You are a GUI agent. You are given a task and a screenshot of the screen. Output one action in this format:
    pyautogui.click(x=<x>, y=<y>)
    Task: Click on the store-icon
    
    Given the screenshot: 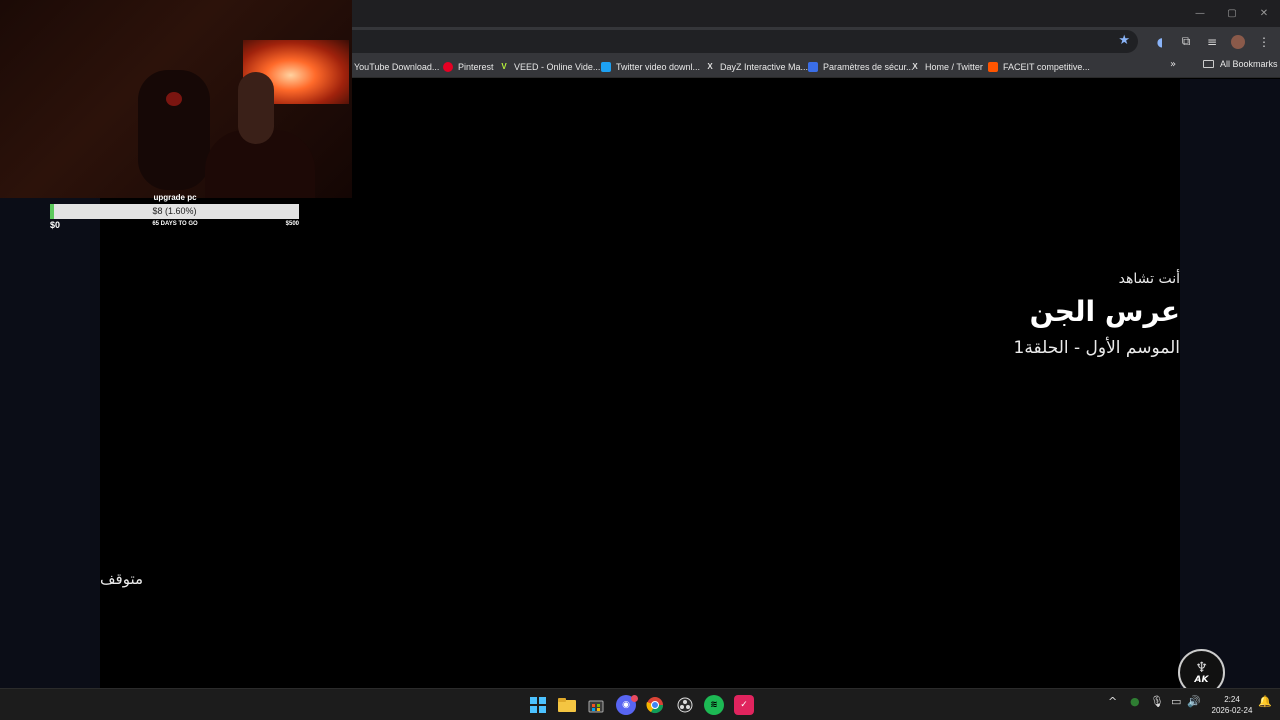 What is the action you would take?
    pyautogui.click(x=596, y=705)
    